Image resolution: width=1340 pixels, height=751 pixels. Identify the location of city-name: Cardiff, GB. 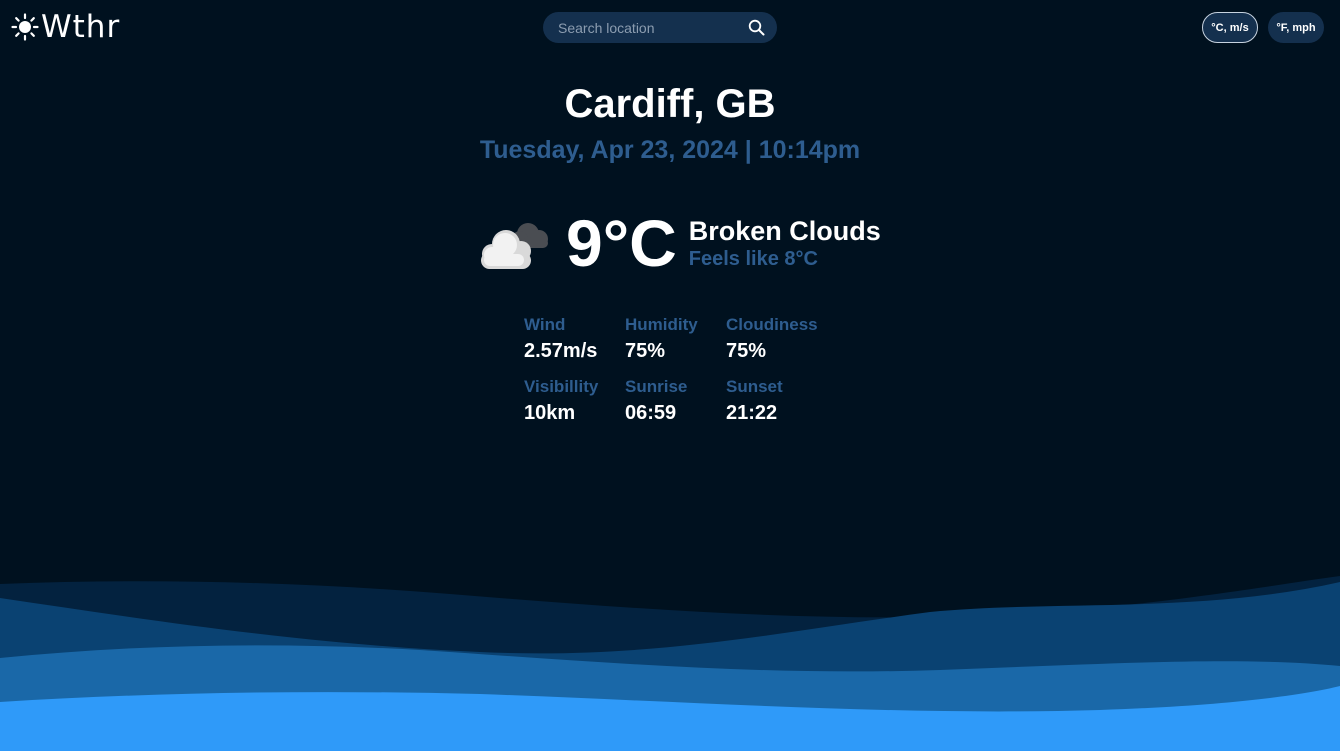
(670, 104).